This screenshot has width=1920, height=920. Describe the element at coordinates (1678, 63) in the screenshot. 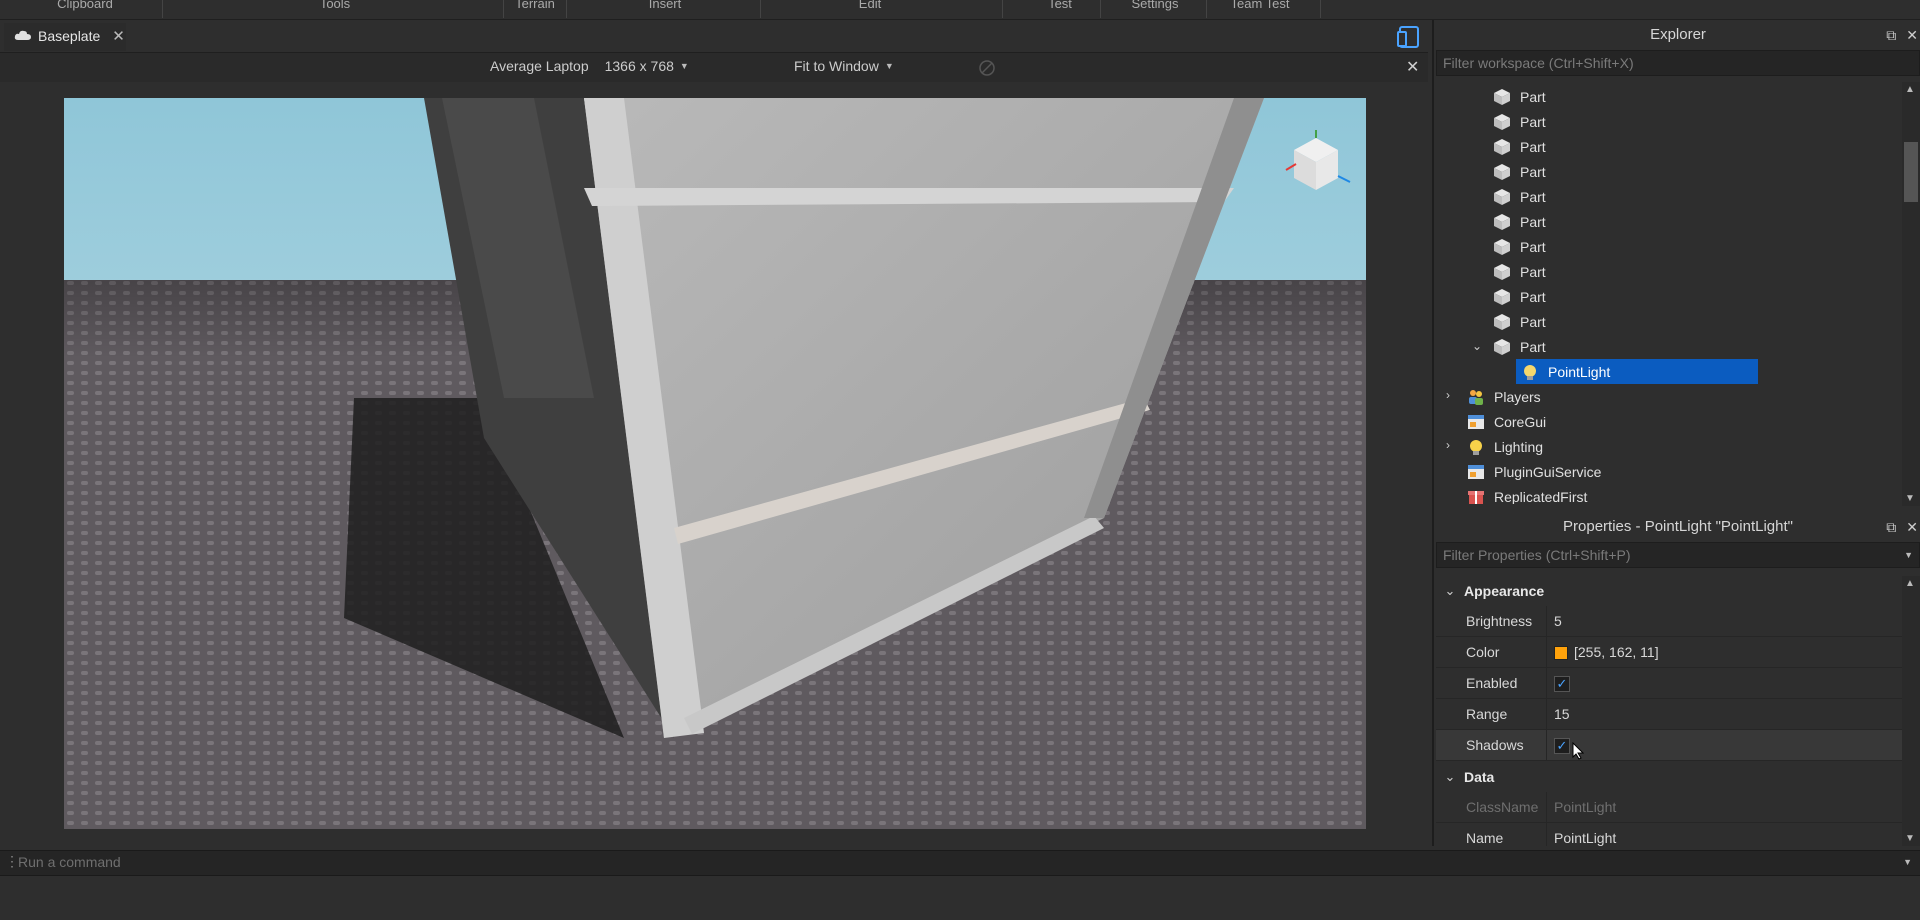

I see `explorer-filter-input: Filter workspace (Ctrl+Shift+X)` at that location.